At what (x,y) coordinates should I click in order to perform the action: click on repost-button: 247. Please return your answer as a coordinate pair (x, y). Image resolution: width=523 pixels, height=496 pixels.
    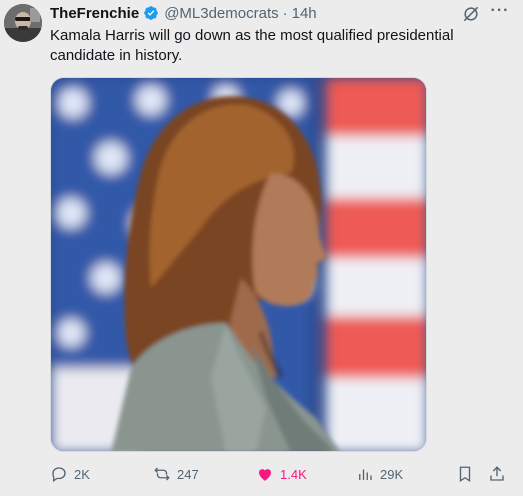
    Looking at the image, I should click on (176, 474).